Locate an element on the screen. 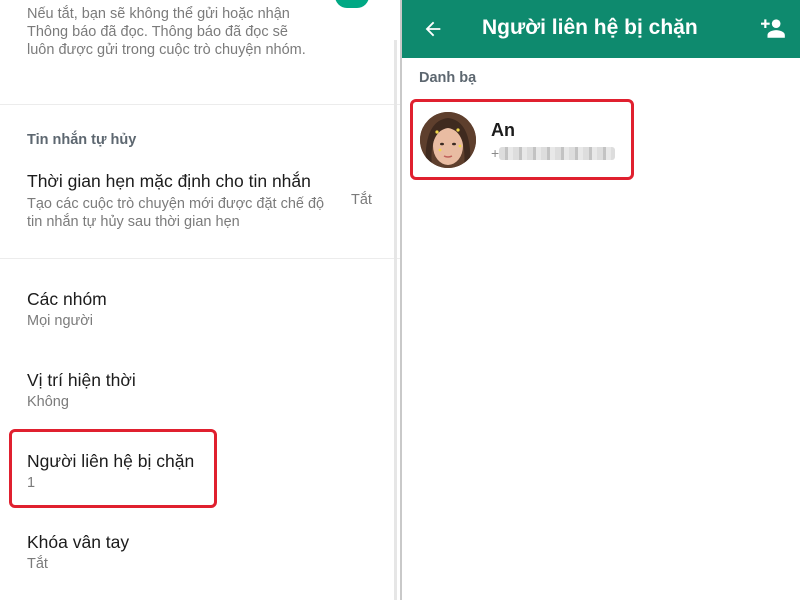  live-location-setting-title: Vị trí hiện thời is located at coordinates (81, 380).